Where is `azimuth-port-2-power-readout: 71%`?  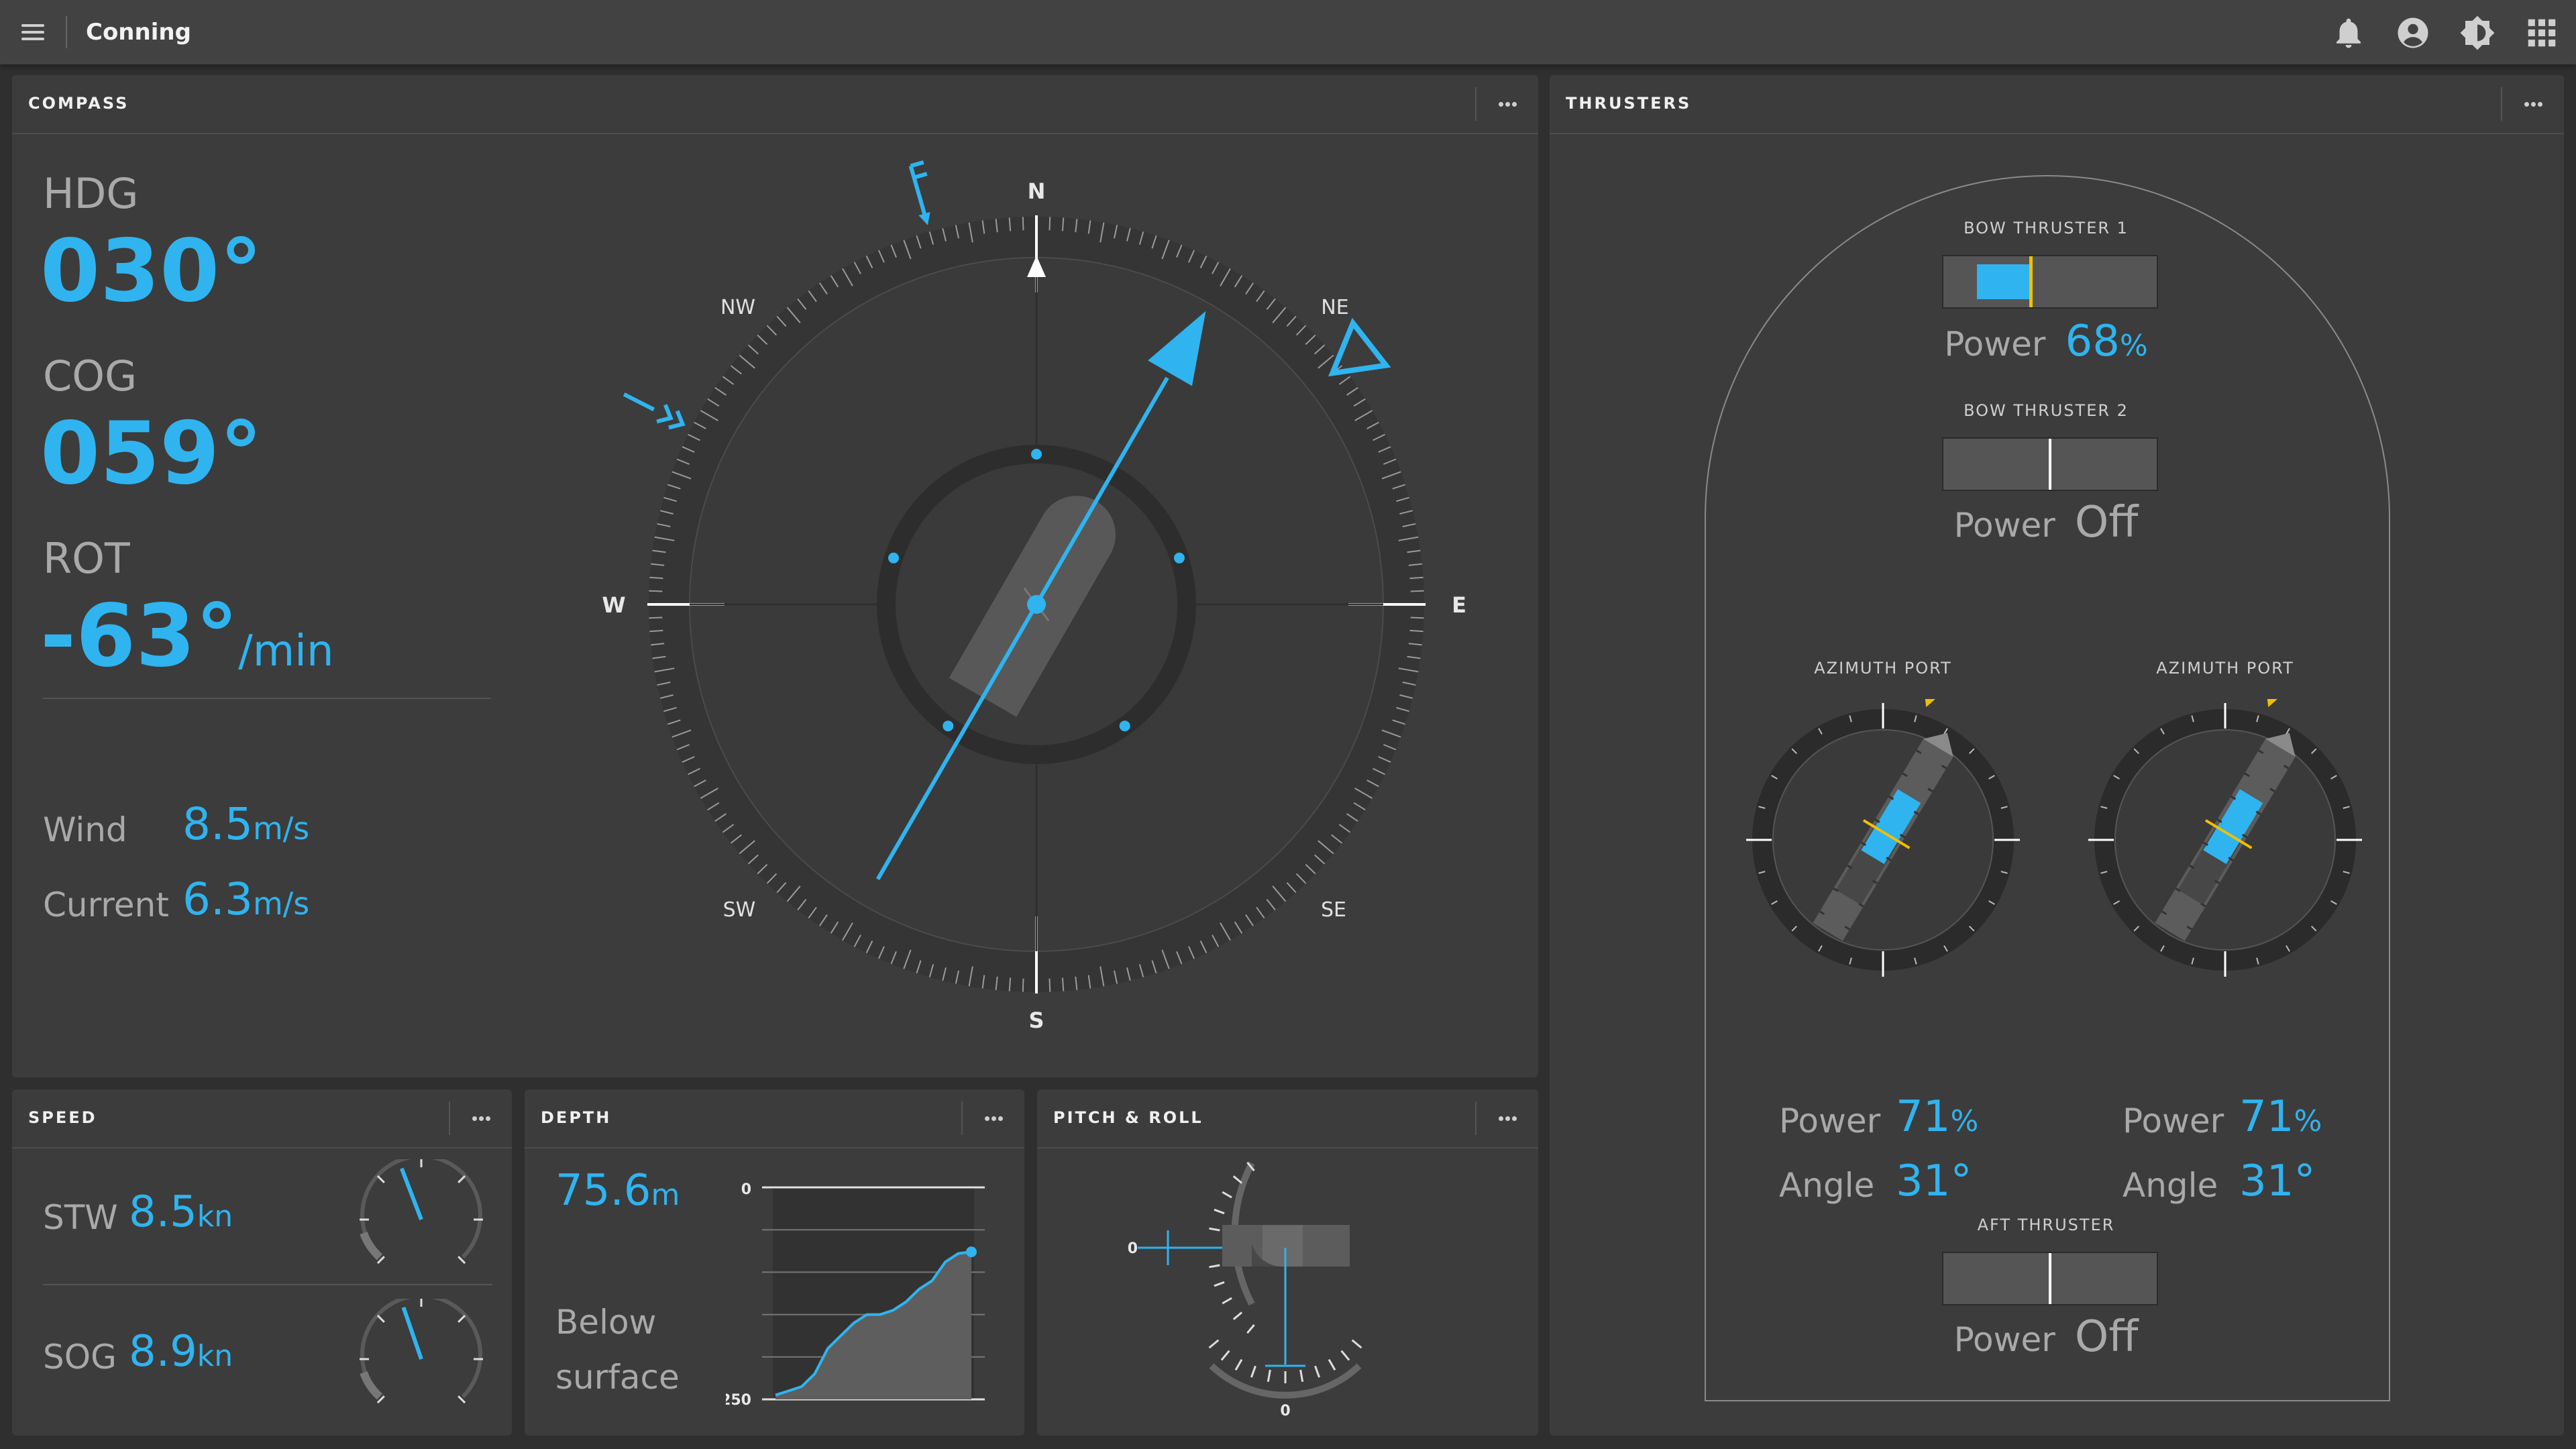
azimuth-port-2-power-readout: 71% is located at coordinates (2280, 1117).